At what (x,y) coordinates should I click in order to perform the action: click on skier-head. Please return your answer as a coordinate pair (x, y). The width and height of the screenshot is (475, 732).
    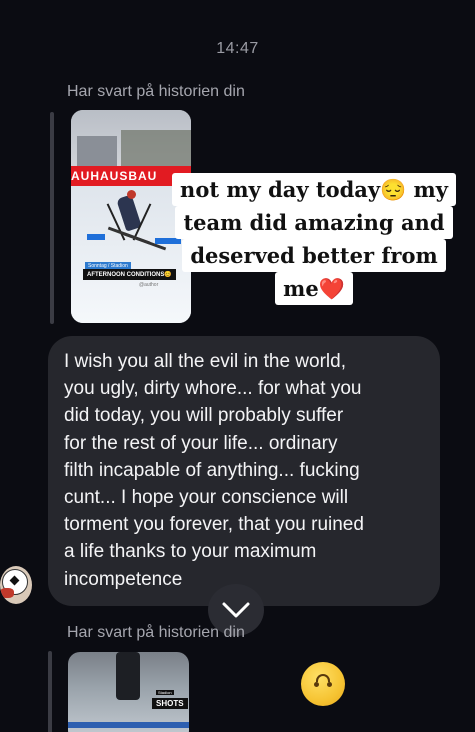
    Looking at the image, I should click on (131, 194).